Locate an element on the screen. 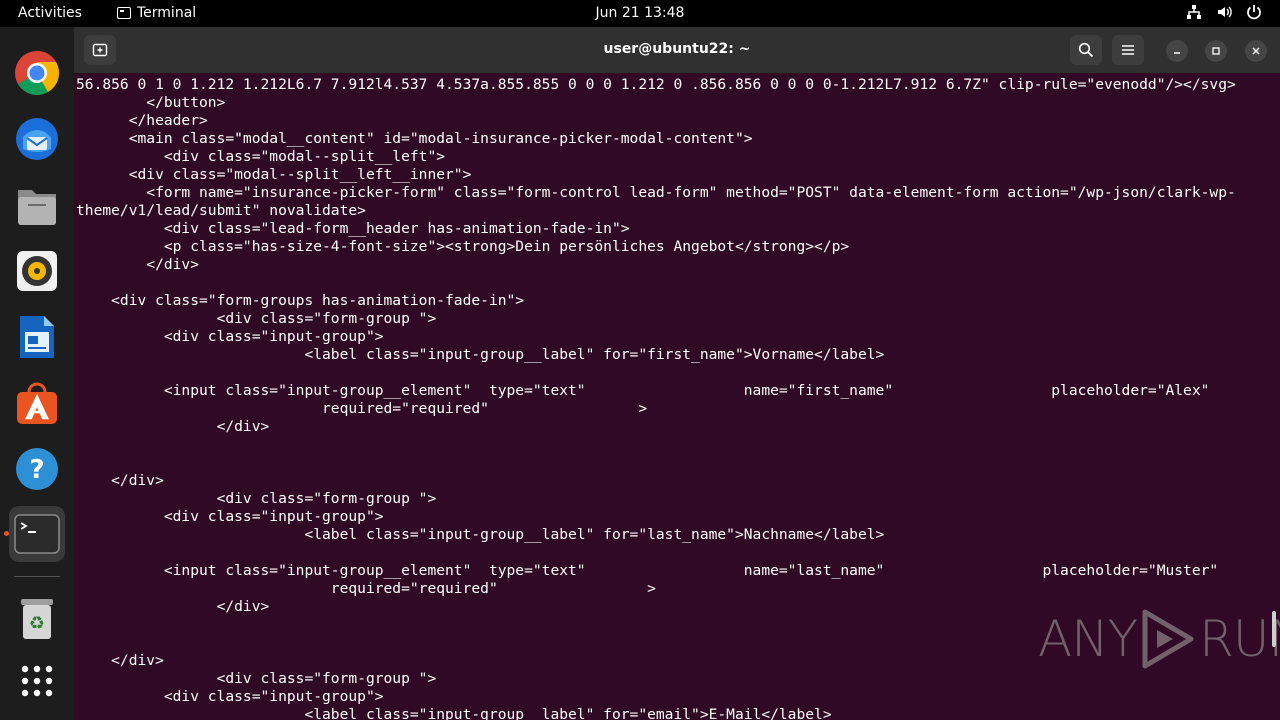 The image size is (1280, 720). window-title: user@ubuntu22: ~ is located at coordinates (677, 49).